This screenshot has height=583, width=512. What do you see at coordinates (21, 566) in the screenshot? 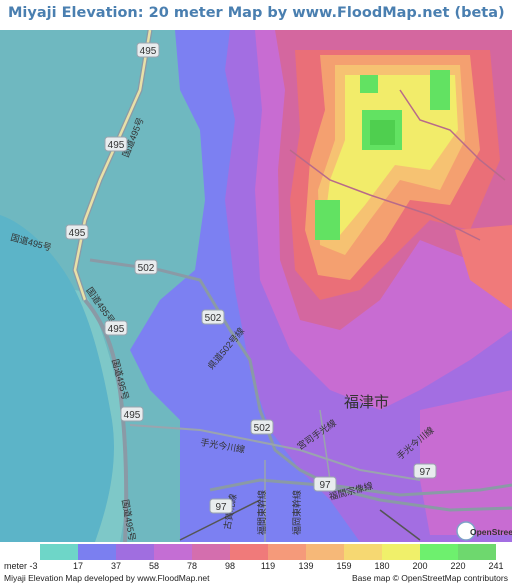
I see `legend-label: meter -3` at bounding box center [21, 566].